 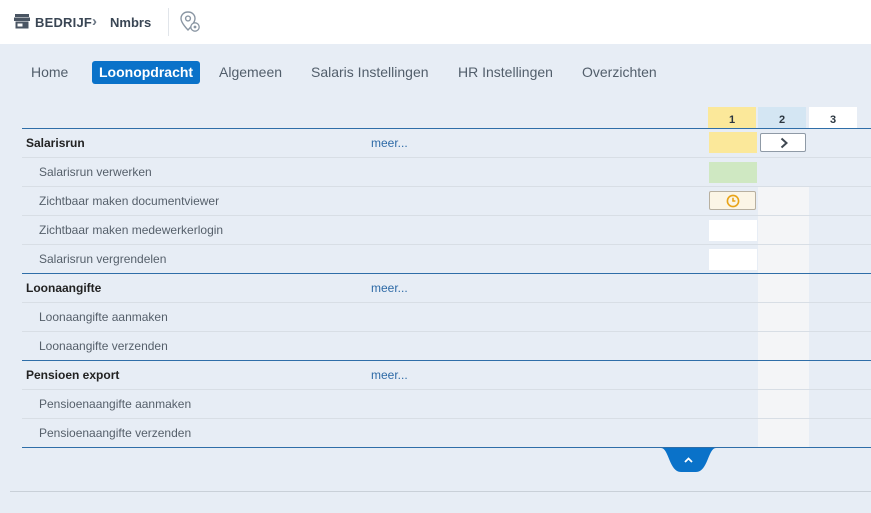 I want to click on row-label-loonaangifte-verzenden: Loonaangifte verzenden, so click(x=103, y=346).